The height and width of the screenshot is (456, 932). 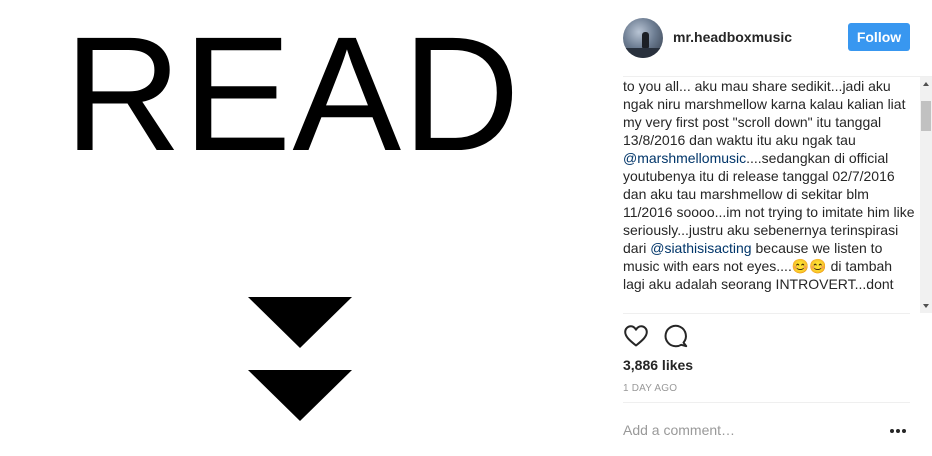 I want to click on avatar-figure, so click(x=645, y=40).